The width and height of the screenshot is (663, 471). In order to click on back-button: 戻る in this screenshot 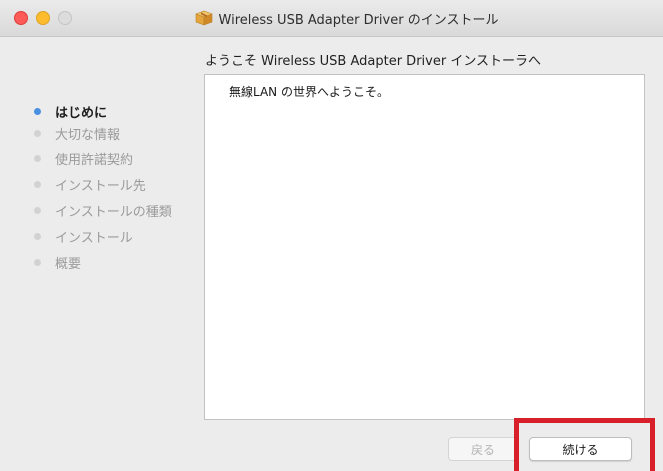, I will do `click(483, 449)`.